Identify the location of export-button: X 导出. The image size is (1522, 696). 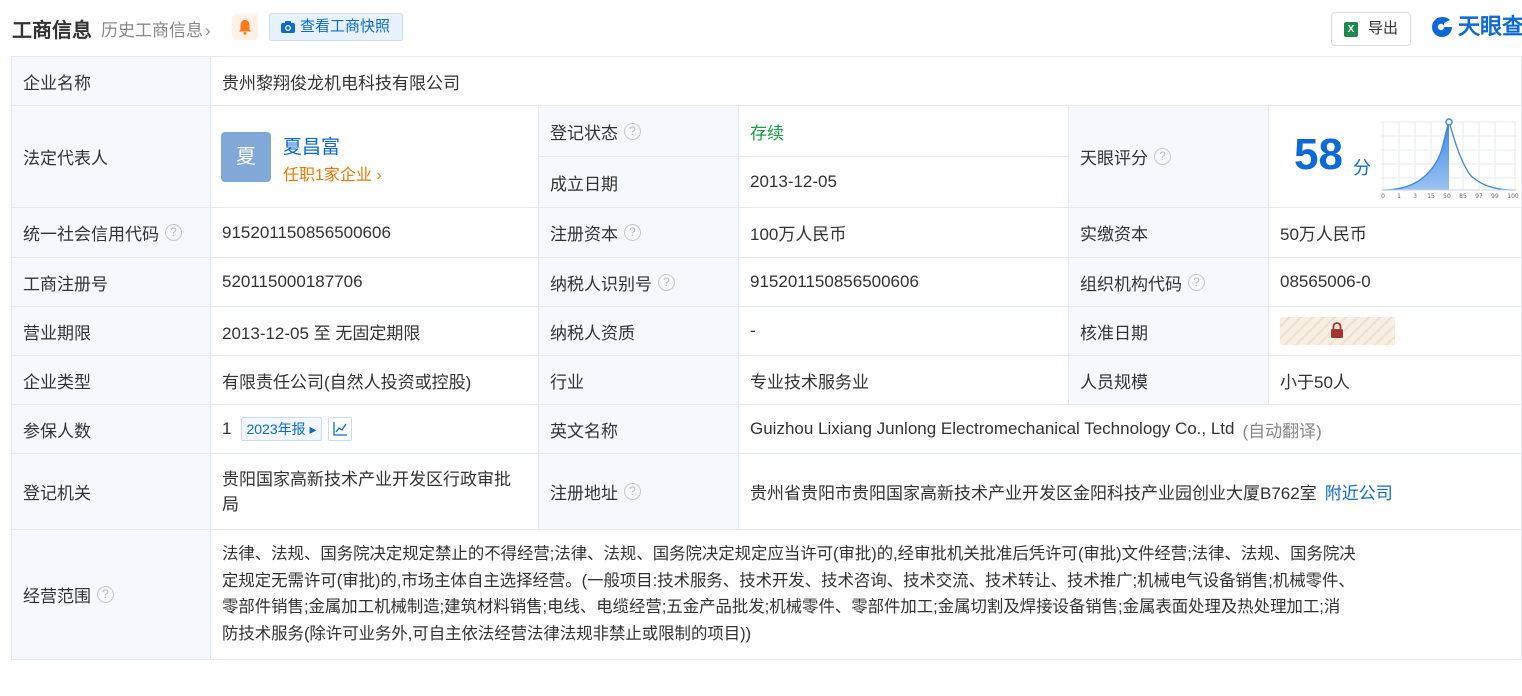
(1371, 29).